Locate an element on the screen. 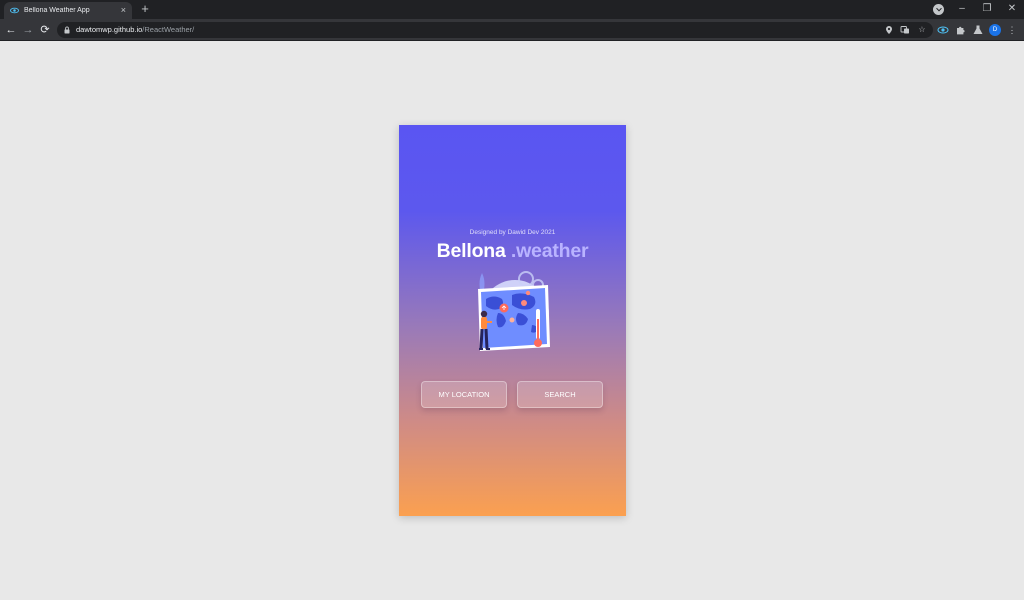  weather-map-illustration is located at coordinates (514, 311).